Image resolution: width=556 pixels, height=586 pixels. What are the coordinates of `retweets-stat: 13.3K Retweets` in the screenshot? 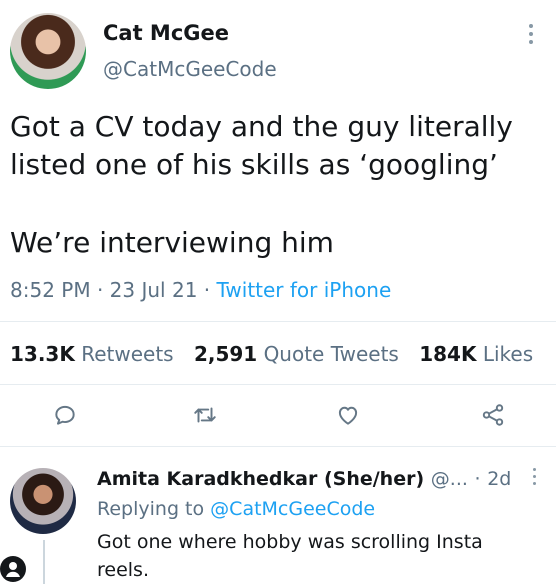 It's located at (92, 354).